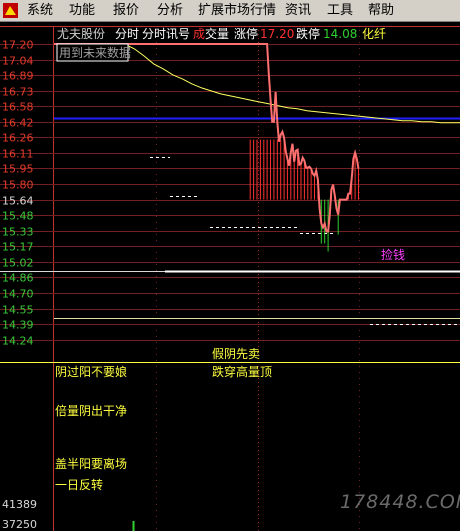 Image resolution: width=460 pixels, height=531 pixels. Describe the element at coordinates (18, 263) in the screenshot. I see `price-tick-label: 15.02` at that location.